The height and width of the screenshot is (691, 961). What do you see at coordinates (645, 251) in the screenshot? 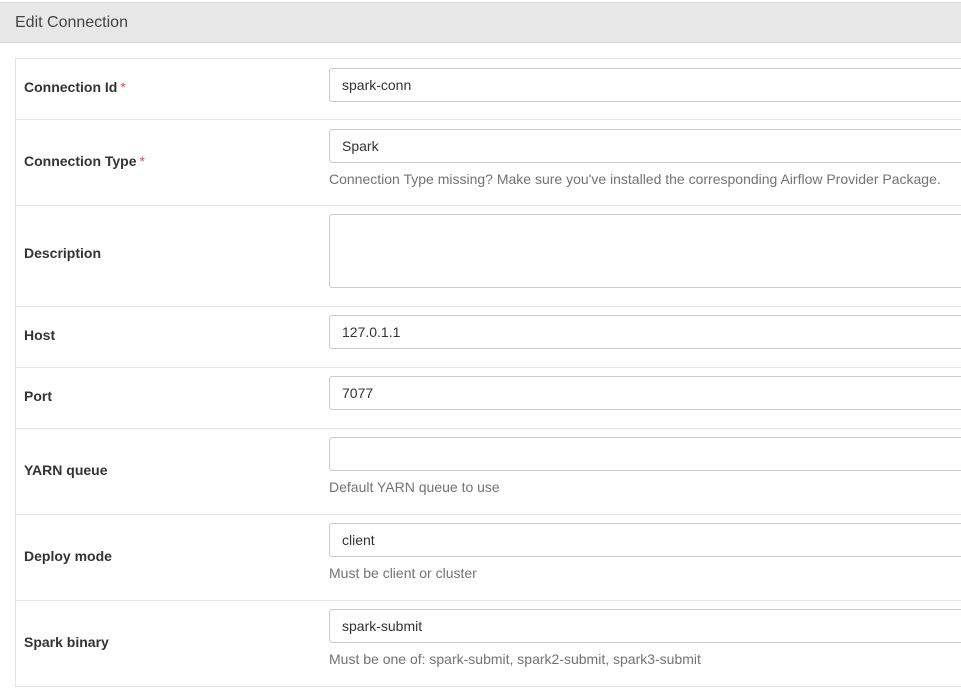
I see `description-textarea` at bounding box center [645, 251].